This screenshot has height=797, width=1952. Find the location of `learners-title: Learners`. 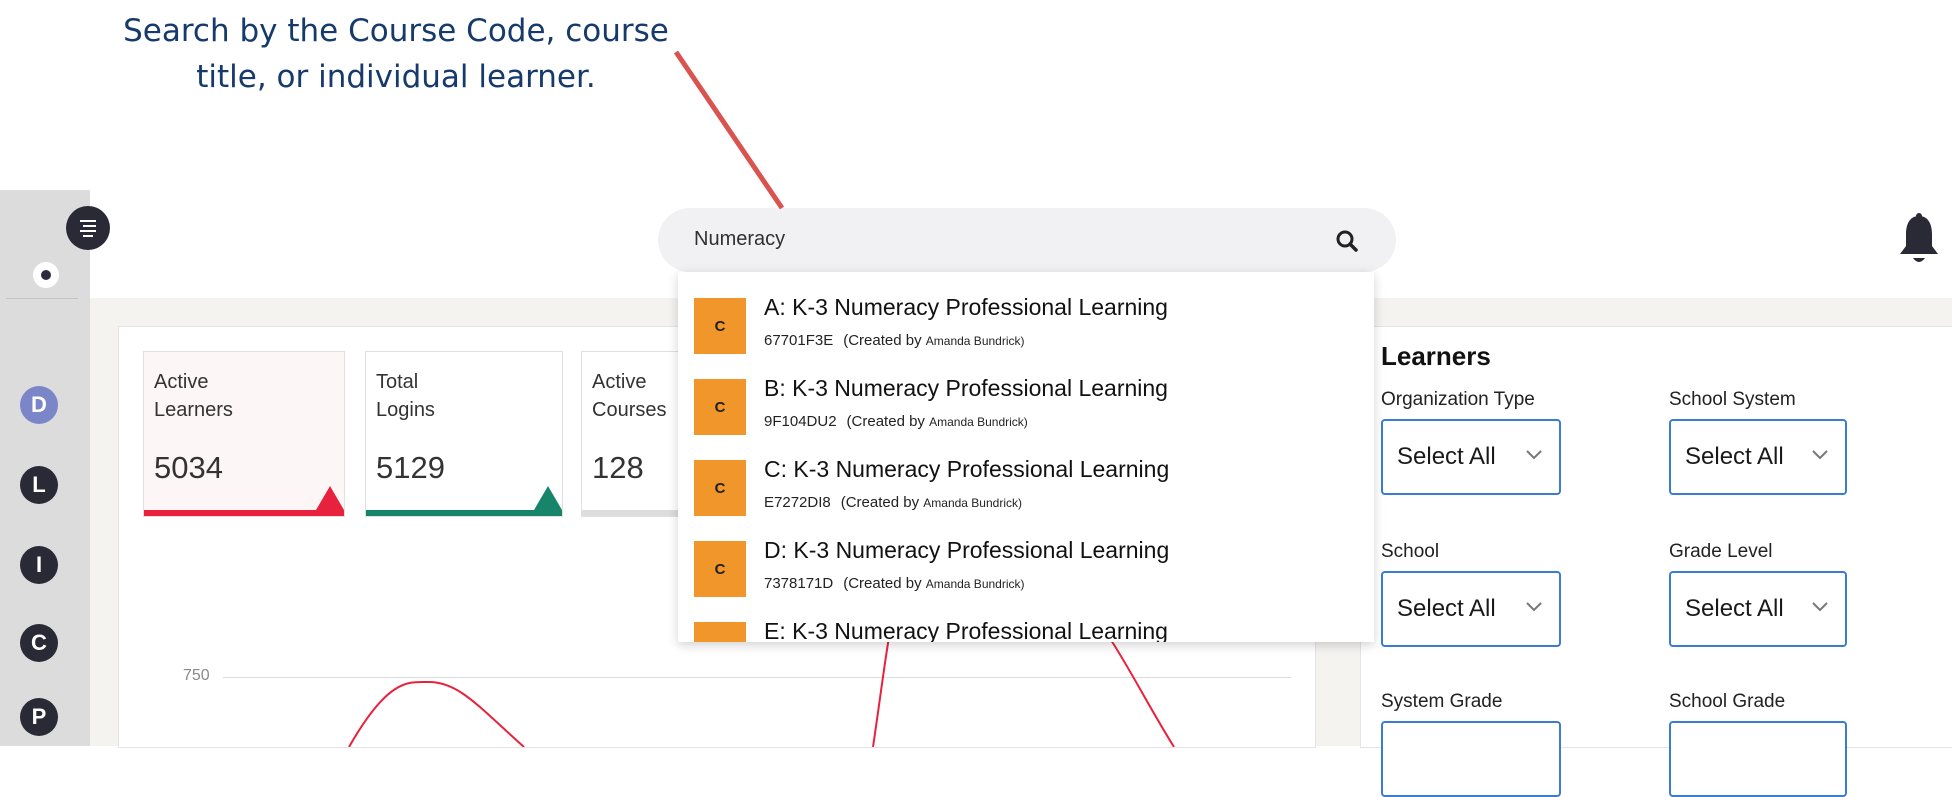

learners-title: Learners is located at coordinates (1436, 356).